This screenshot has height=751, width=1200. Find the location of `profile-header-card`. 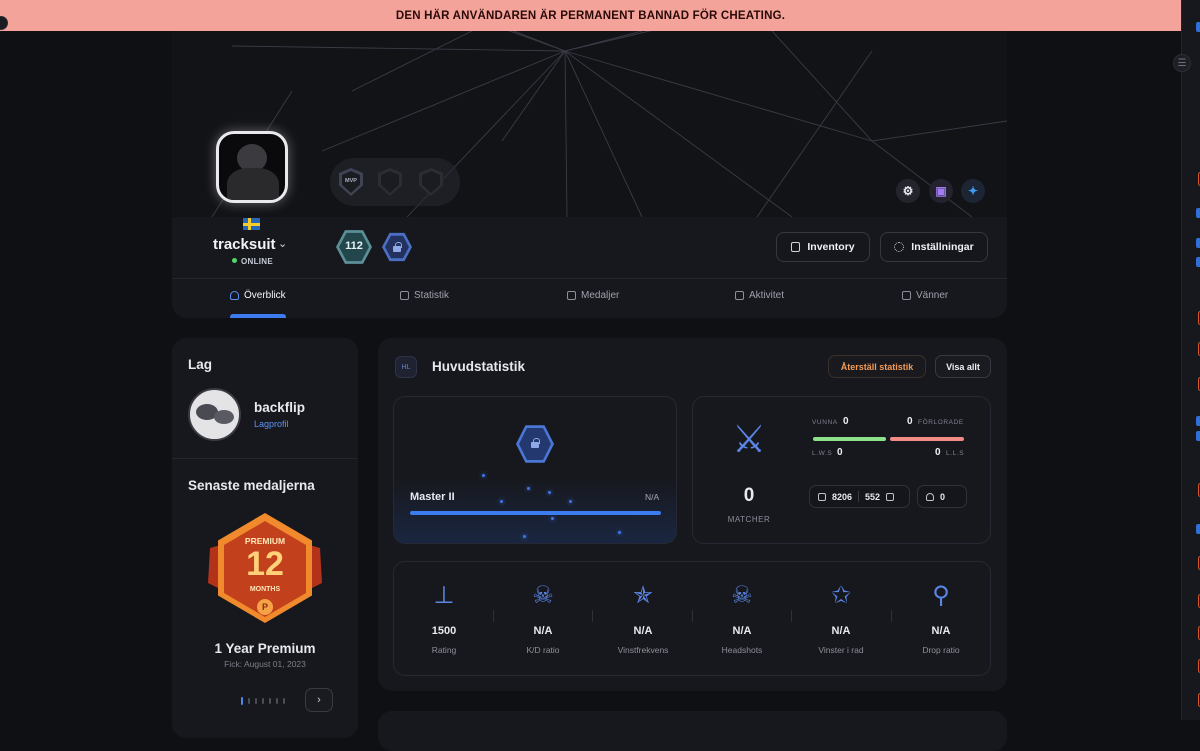

profile-header-card is located at coordinates (589, 267).